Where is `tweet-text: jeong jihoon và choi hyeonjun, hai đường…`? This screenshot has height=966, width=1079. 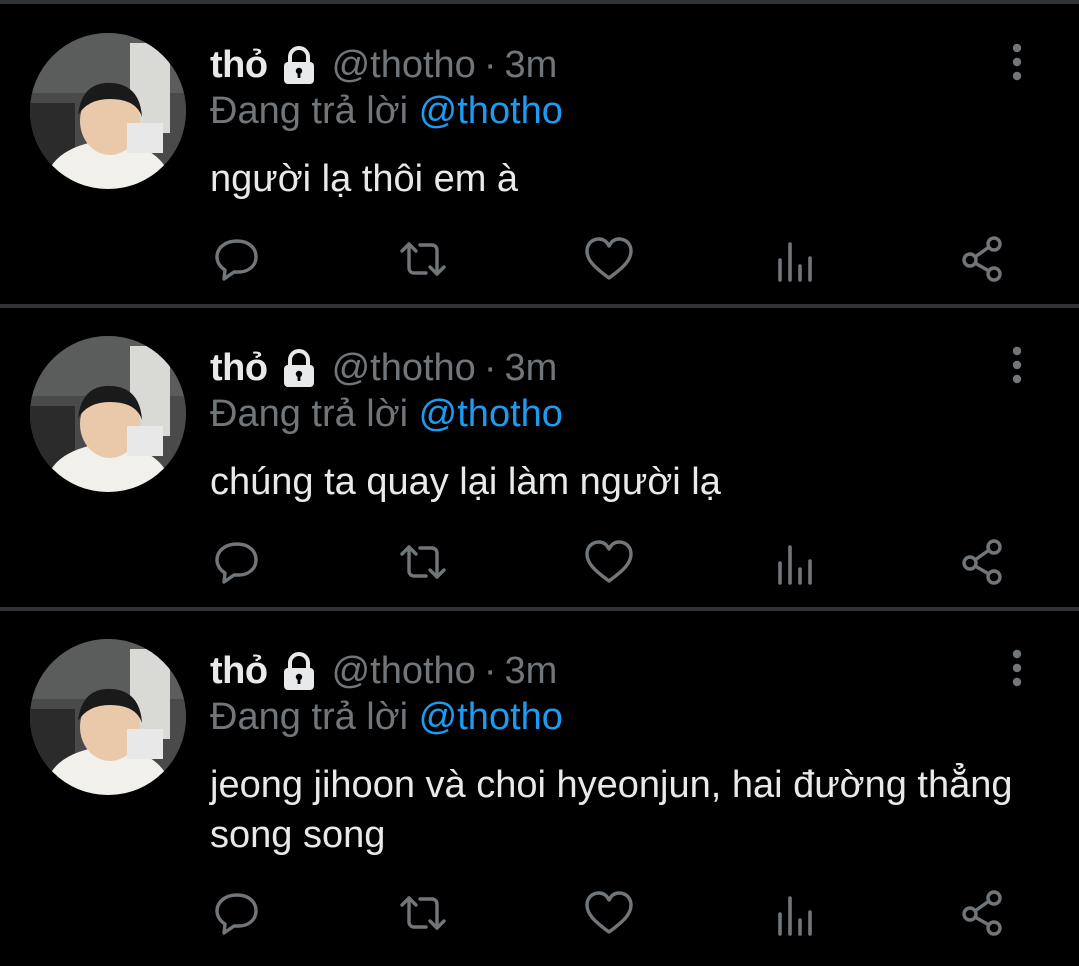
tweet-text: jeong jihoon và choi hyeonjun, hai đường… is located at coordinates (611, 810).